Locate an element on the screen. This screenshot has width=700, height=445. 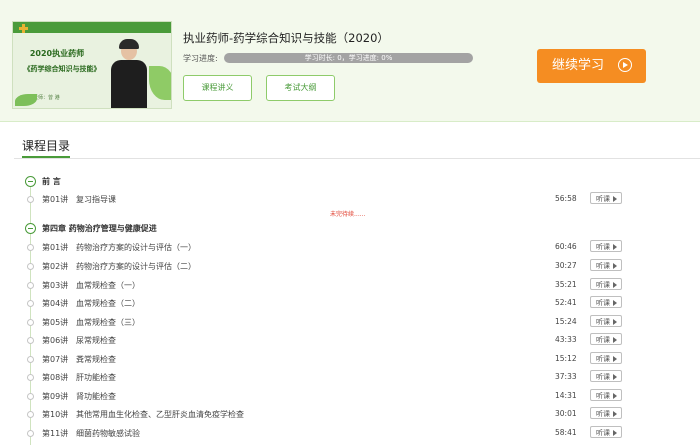
lecture-title: 粪常规检查 is located at coordinates (96, 359).